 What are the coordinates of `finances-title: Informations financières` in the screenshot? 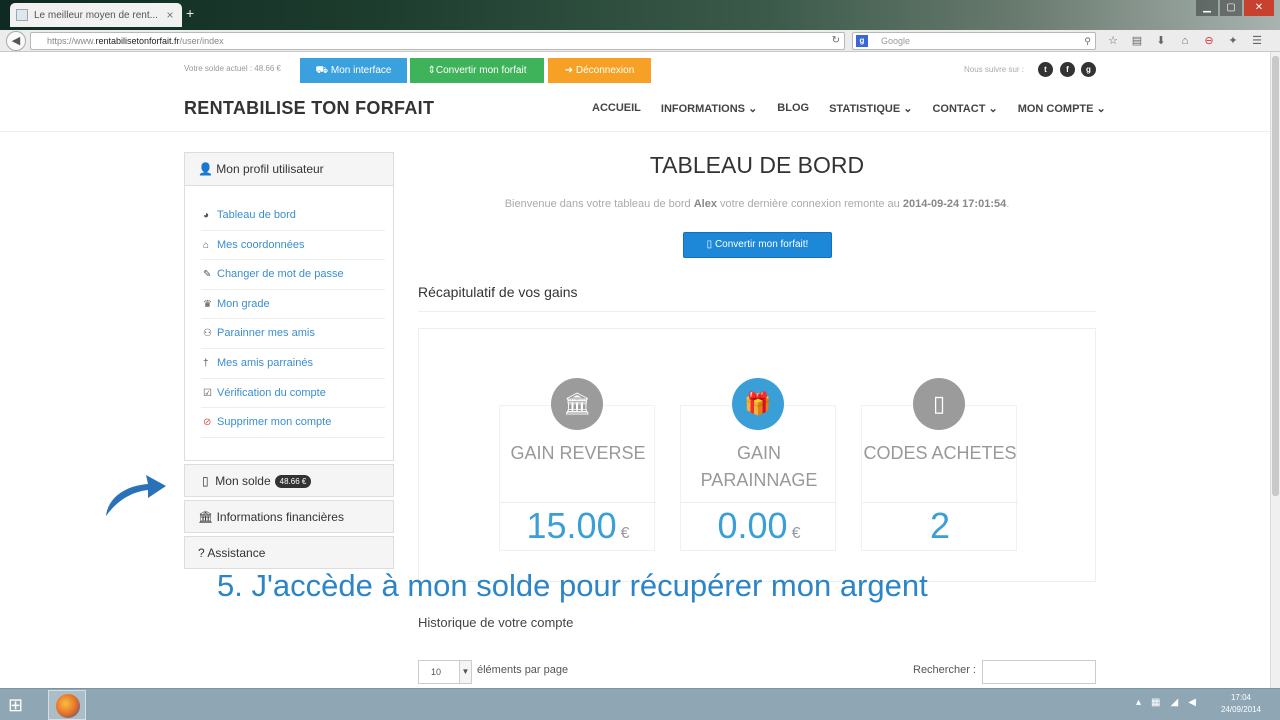 It's located at (280, 517).